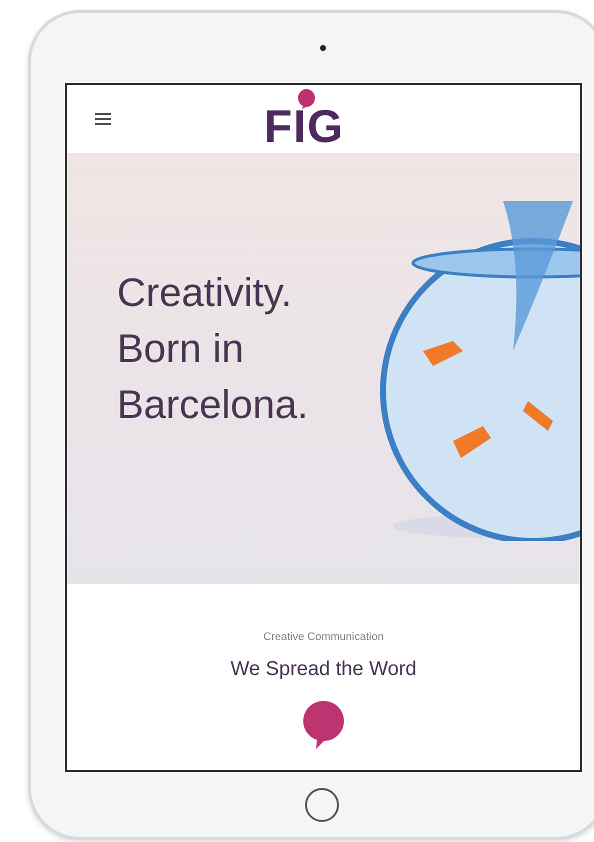 The height and width of the screenshot is (842, 594). What do you see at coordinates (304, 119) in the screenshot?
I see `logo: FIG` at bounding box center [304, 119].